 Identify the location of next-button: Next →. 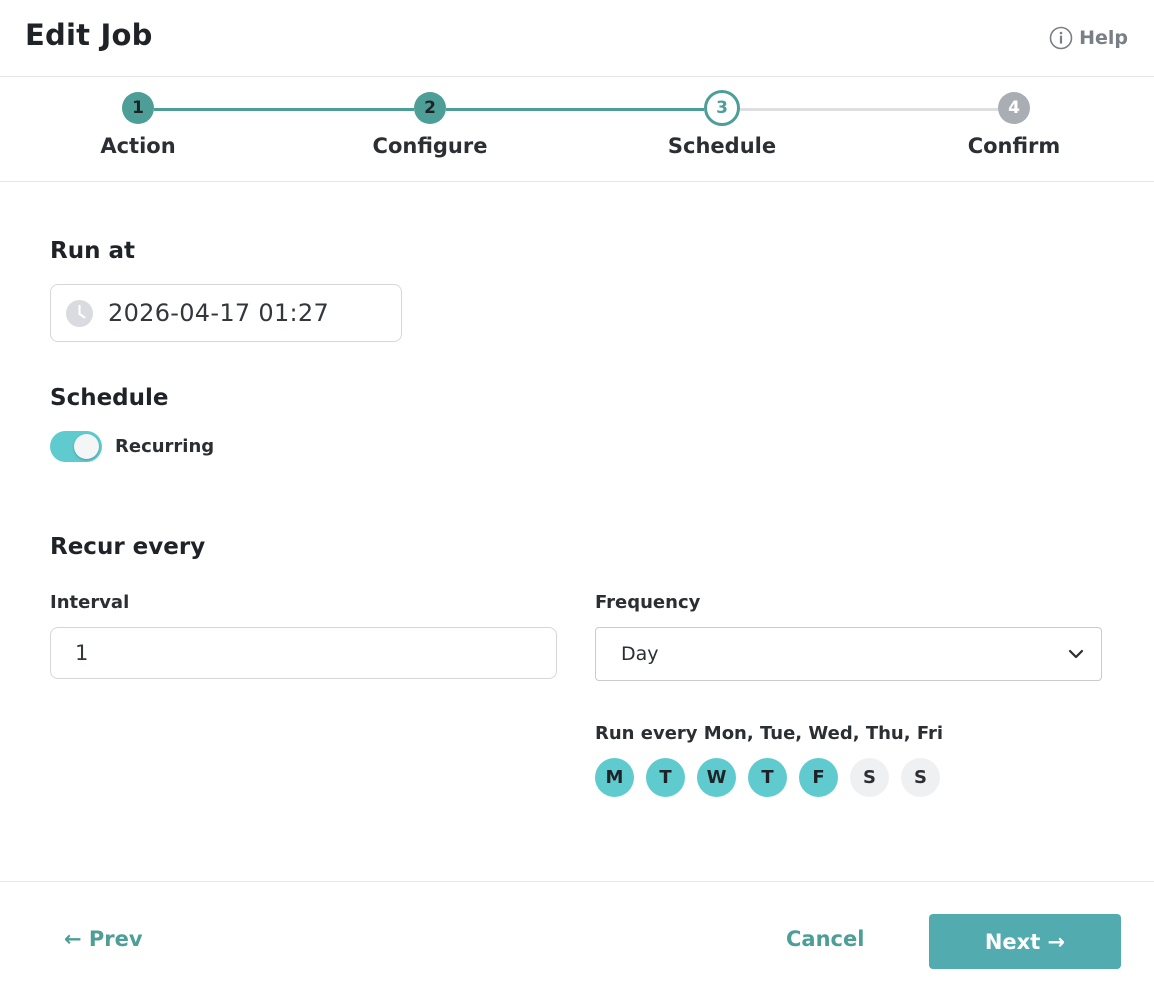
(1025, 941).